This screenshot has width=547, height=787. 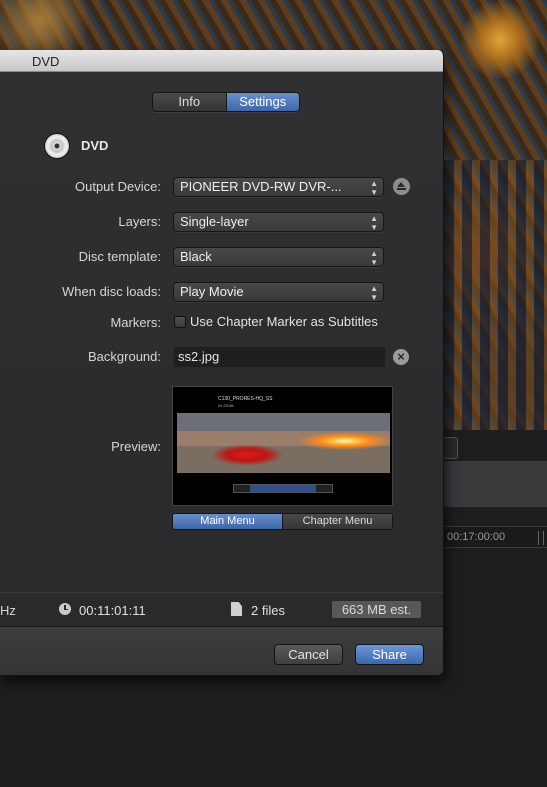 What do you see at coordinates (221, 650) in the screenshot?
I see `sheet-button-bar: Cancel Share` at bounding box center [221, 650].